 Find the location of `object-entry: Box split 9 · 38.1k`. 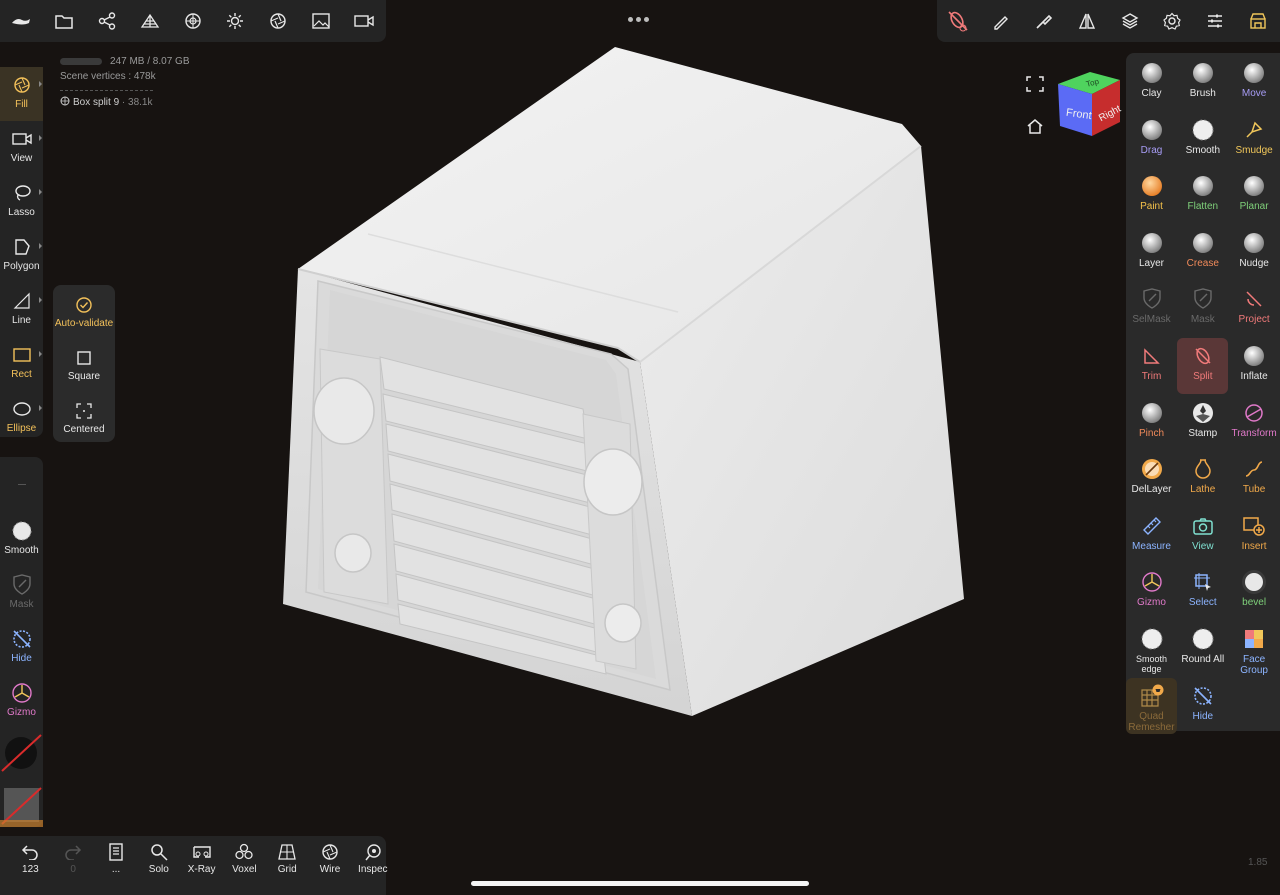

object-entry: Box split 9 · 38.1k is located at coordinates (125, 102).